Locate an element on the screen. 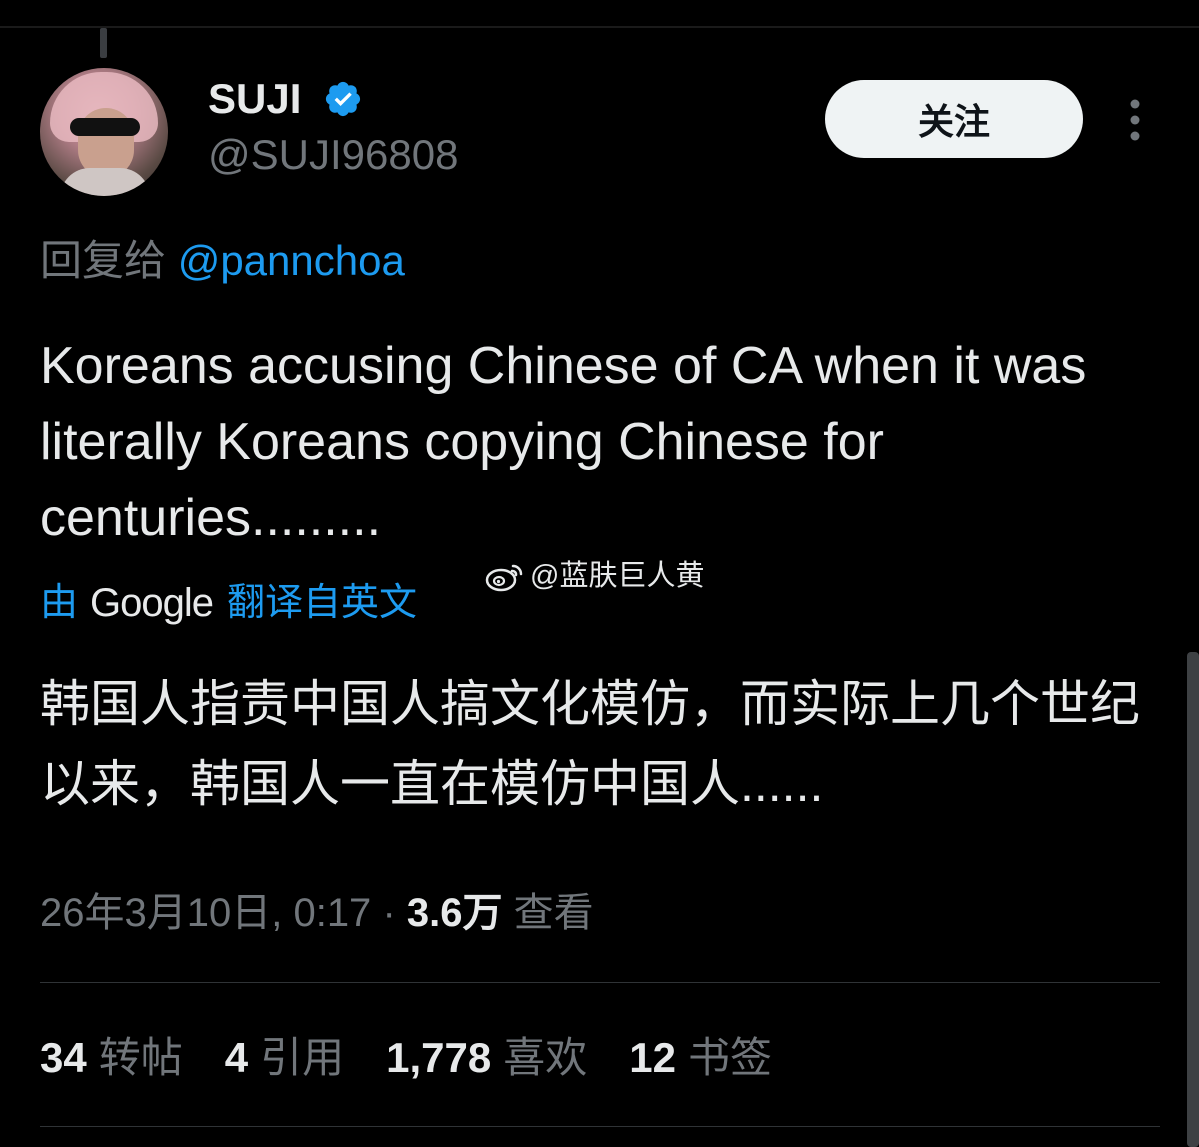  engagement-stats: 34 转帖 4 引用 1,778 喜欢 12 书签 is located at coordinates (427, 1058).